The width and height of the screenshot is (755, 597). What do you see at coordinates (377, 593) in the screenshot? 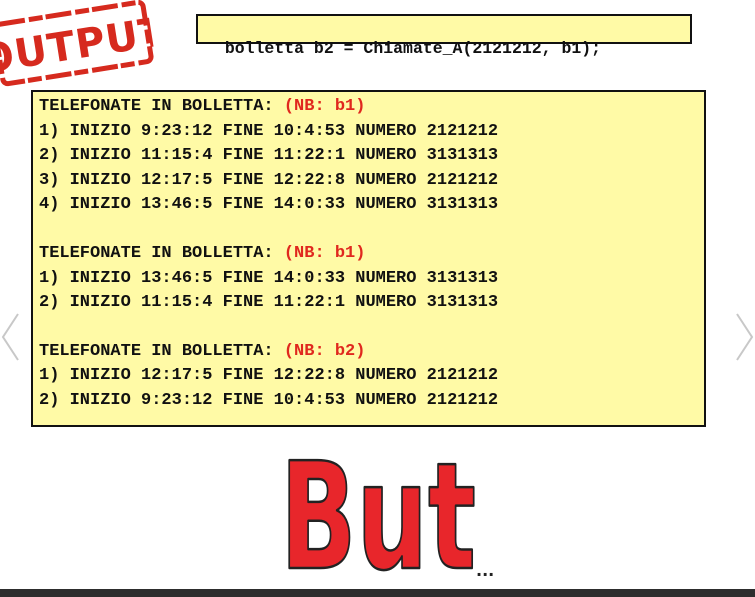
I see `player-bottom-bar` at bounding box center [377, 593].